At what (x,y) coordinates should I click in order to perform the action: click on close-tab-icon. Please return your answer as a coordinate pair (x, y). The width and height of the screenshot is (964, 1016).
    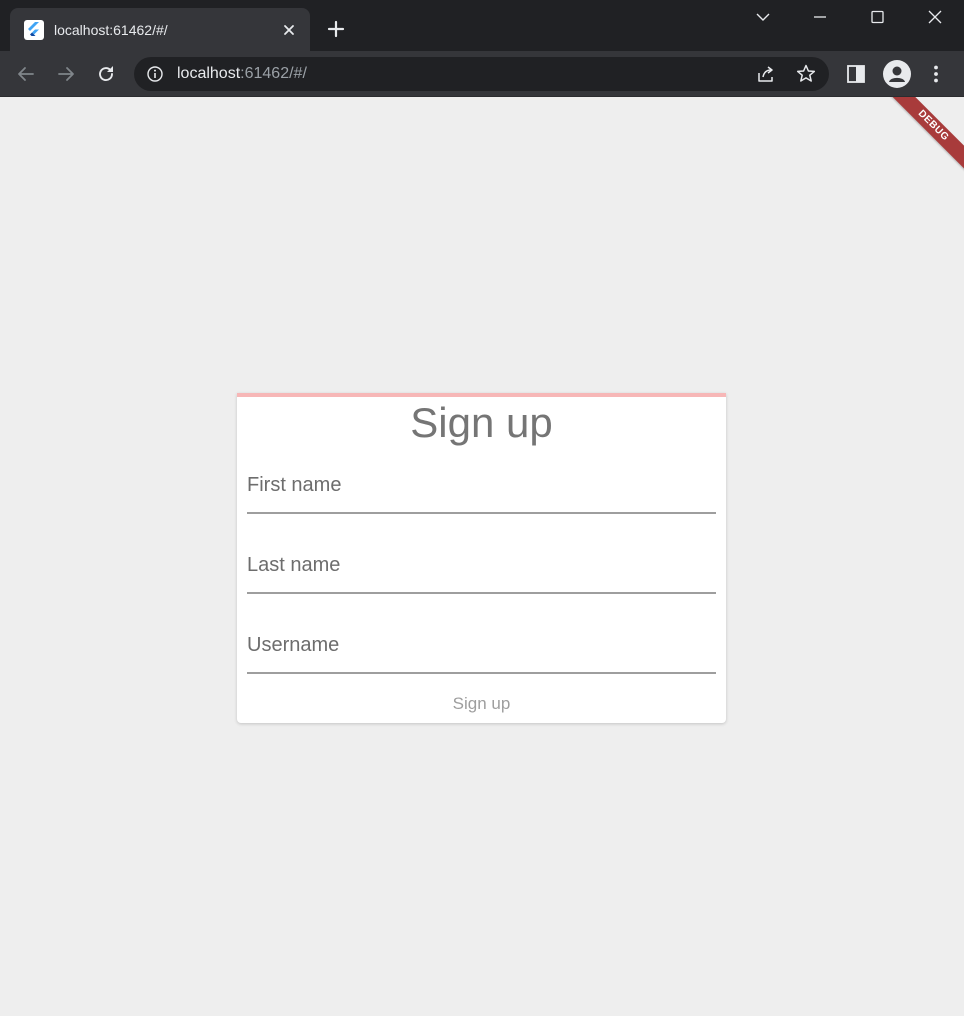
    Looking at the image, I should click on (289, 30).